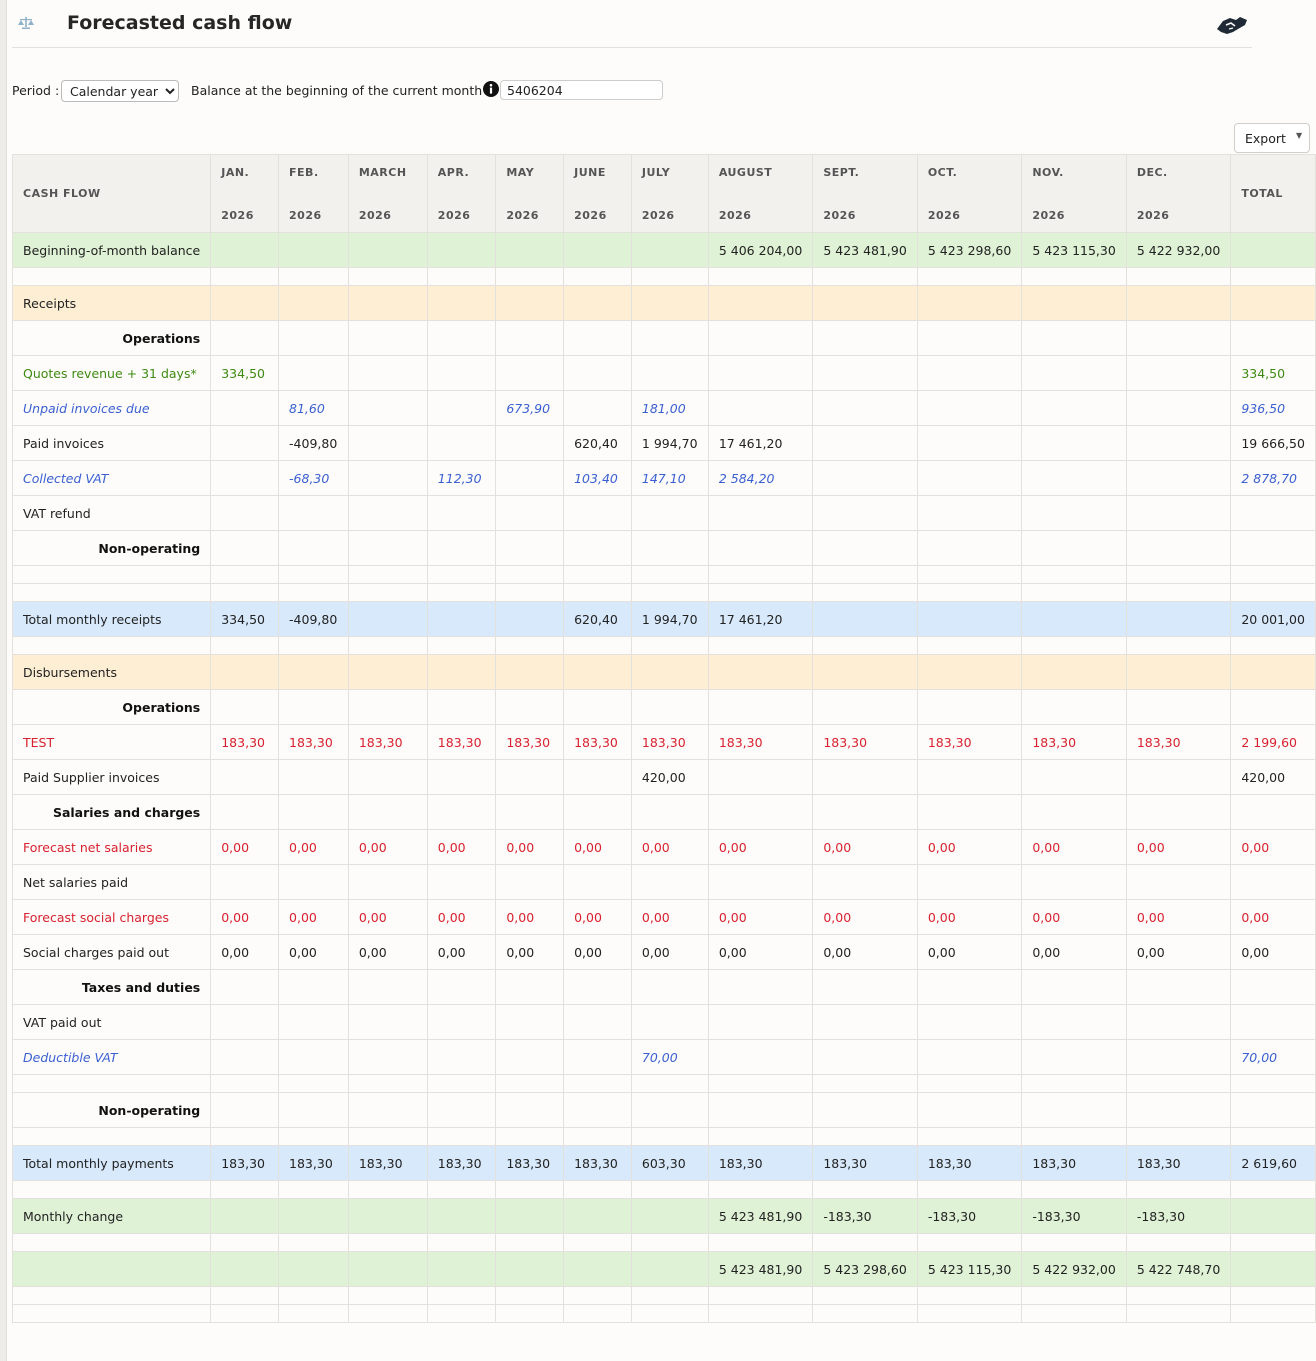 The height and width of the screenshot is (1361, 1316). What do you see at coordinates (663, 672) in the screenshot?
I see `table-row: Disbursements` at bounding box center [663, 672].